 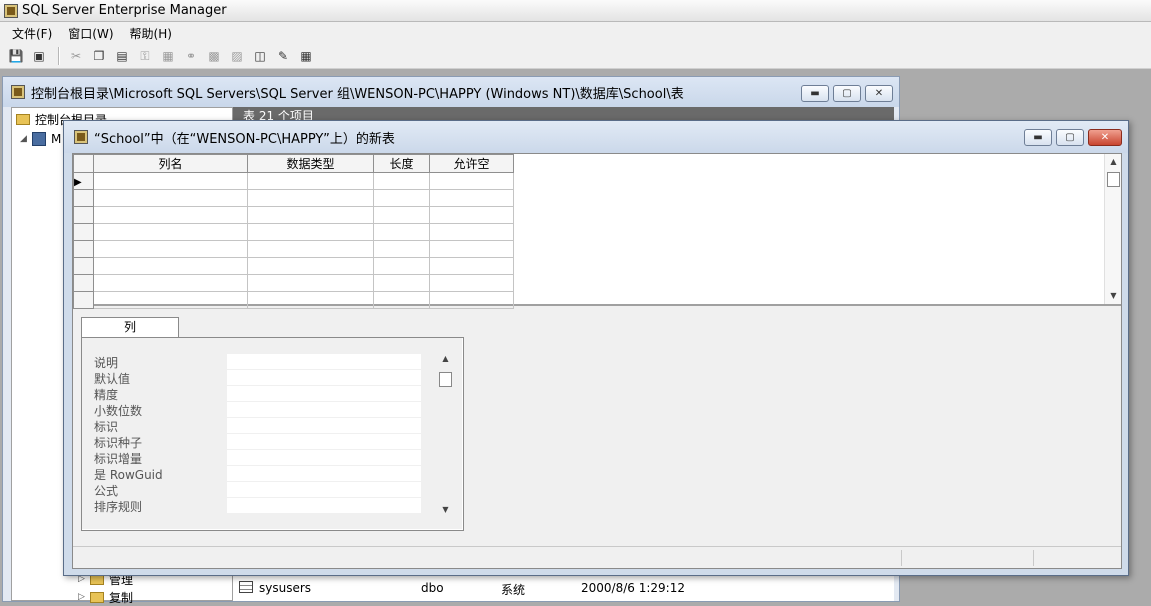 I want to click on grid-row: ▶, so click(x=293, y=181).